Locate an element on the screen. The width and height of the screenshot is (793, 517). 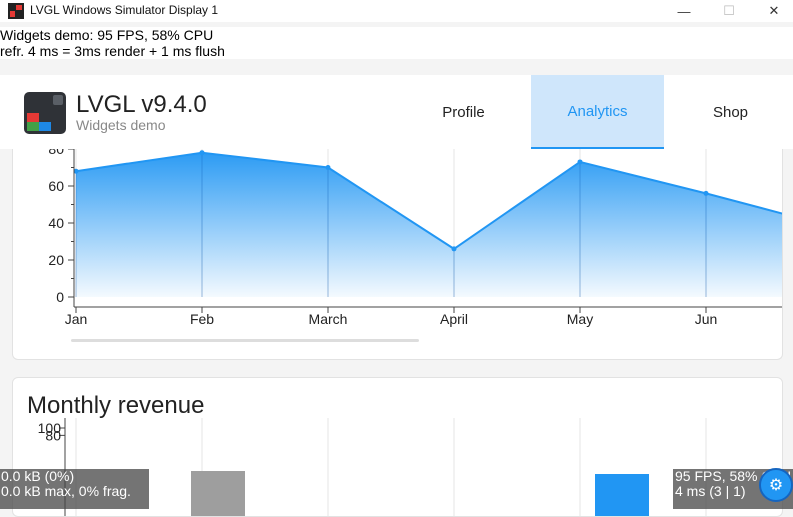
close-button: ✕ is located at coordinates (772, 11).